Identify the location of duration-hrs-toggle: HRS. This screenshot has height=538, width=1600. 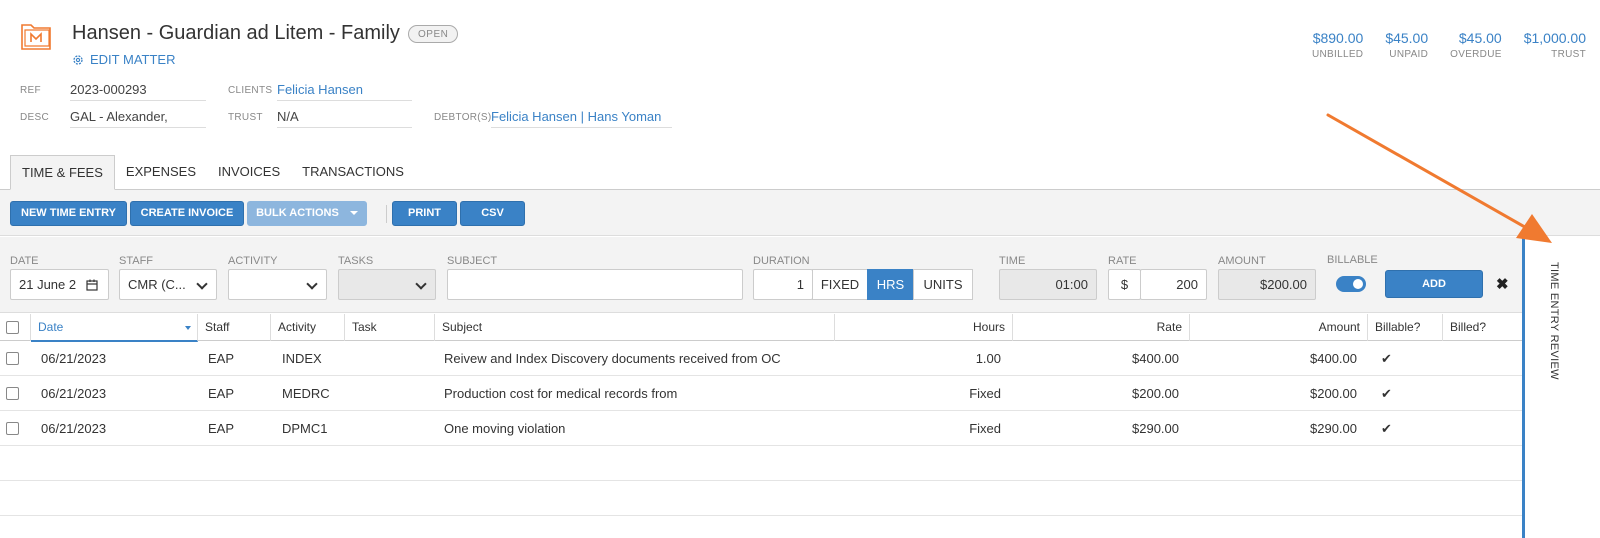
(890, 284).